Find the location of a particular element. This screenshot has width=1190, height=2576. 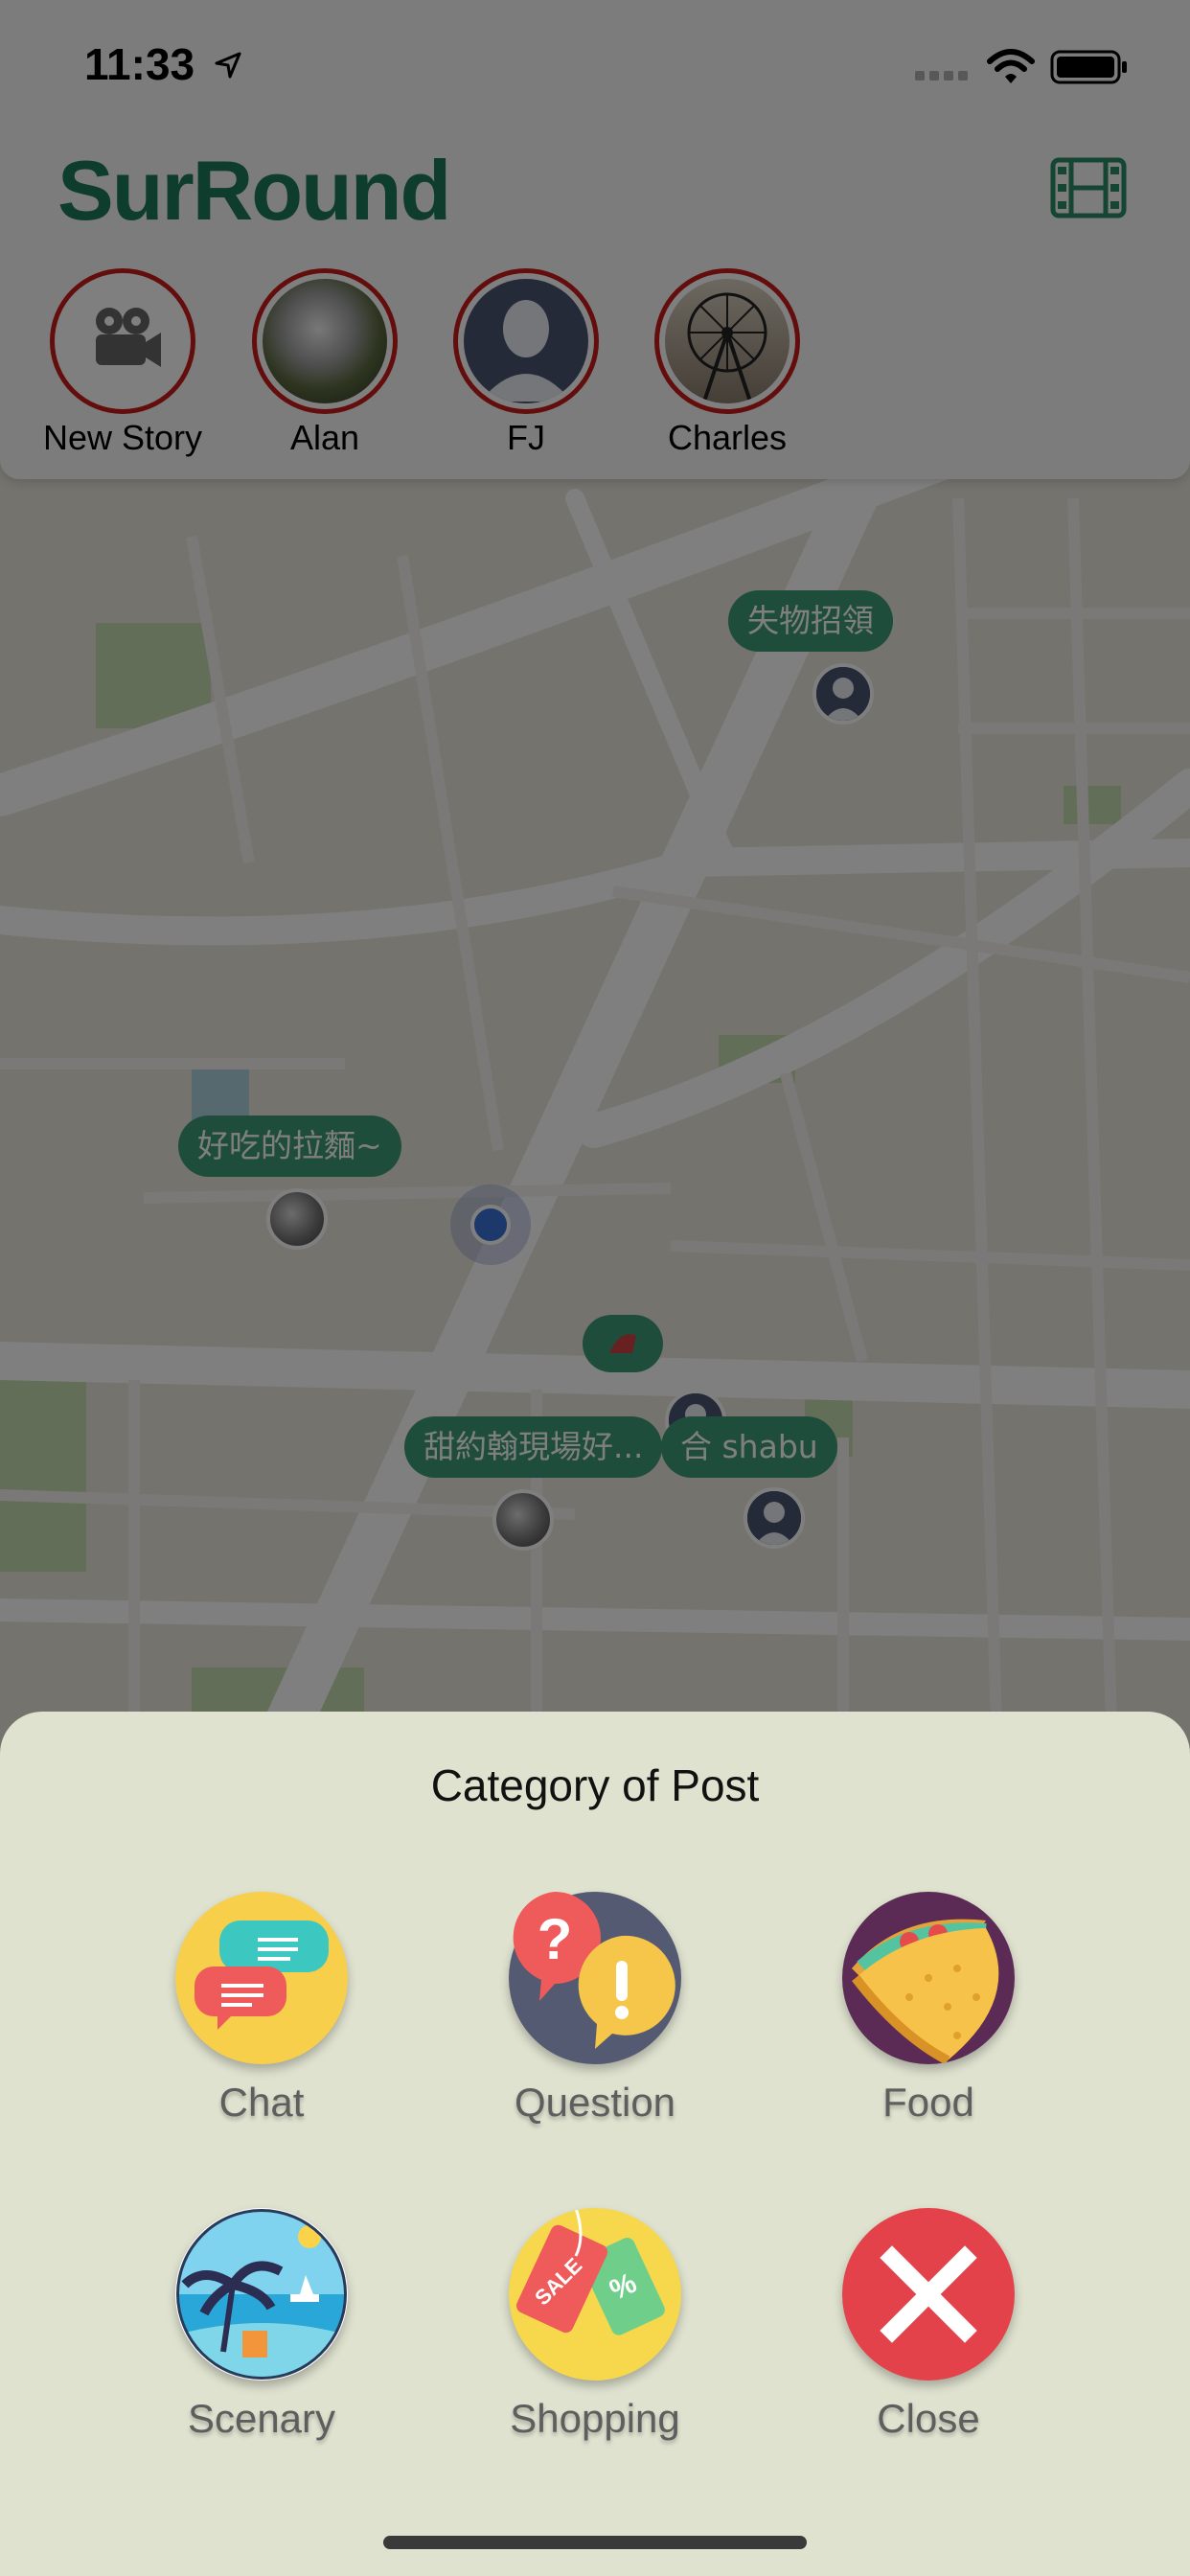

category-label: Chat is located at coordinates (262, 2102).